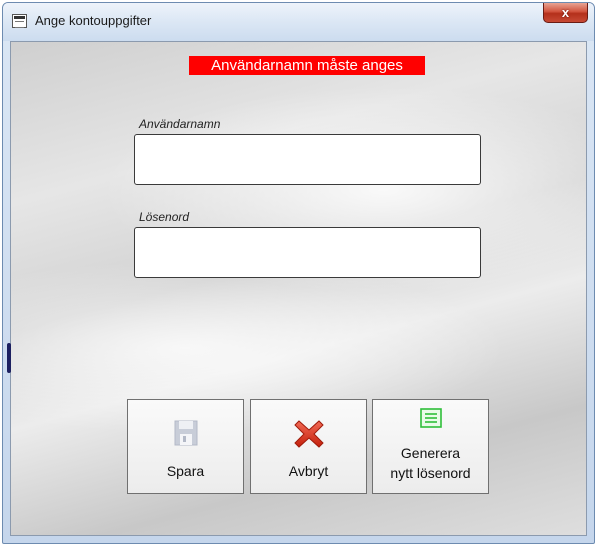 The image size is (597, 546). What do you see at coordinates (430, 453) in the screenshot?
I see `generate-label-line1: Generera` at bounding box center [430, 453].